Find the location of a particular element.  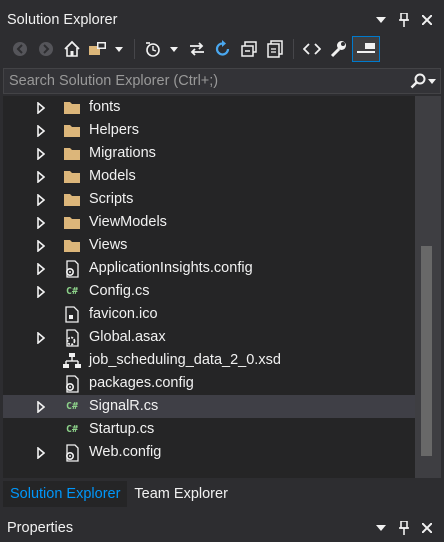

tree-item: ApplicationInsights.config is located at coordinates (209, 268).